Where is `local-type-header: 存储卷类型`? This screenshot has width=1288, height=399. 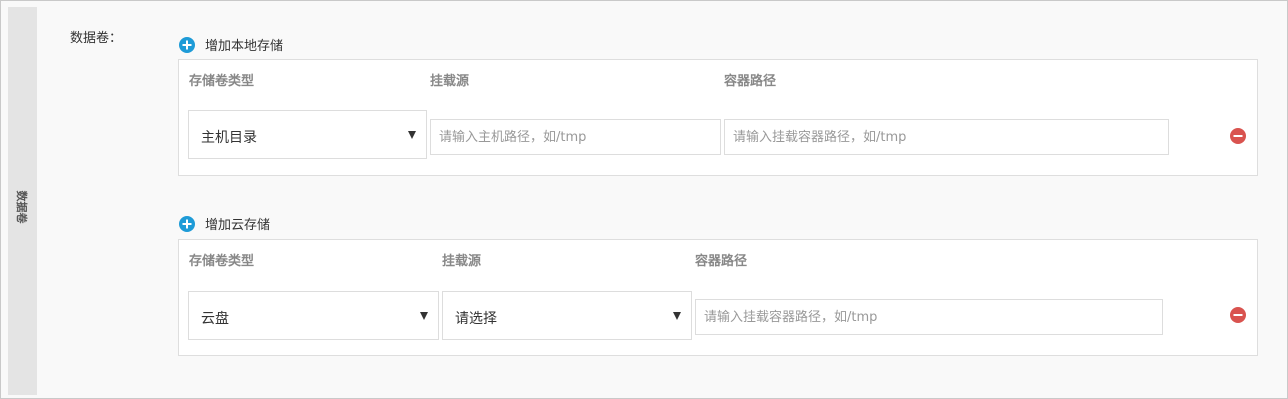 local-type-header: 存储卷类型 is located at coordinates (222, 81).